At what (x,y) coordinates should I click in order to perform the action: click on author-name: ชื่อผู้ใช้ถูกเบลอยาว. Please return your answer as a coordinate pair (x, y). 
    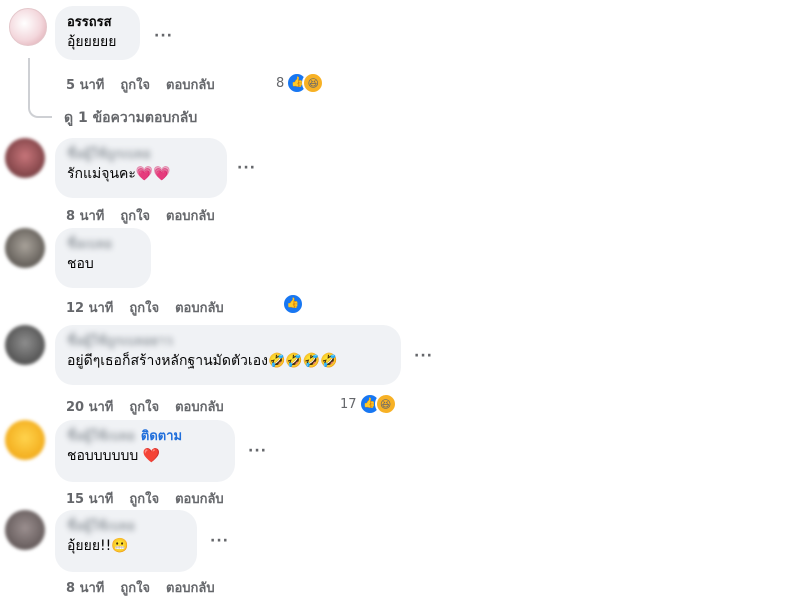
    Looking at the image, I should click on (228, 341).